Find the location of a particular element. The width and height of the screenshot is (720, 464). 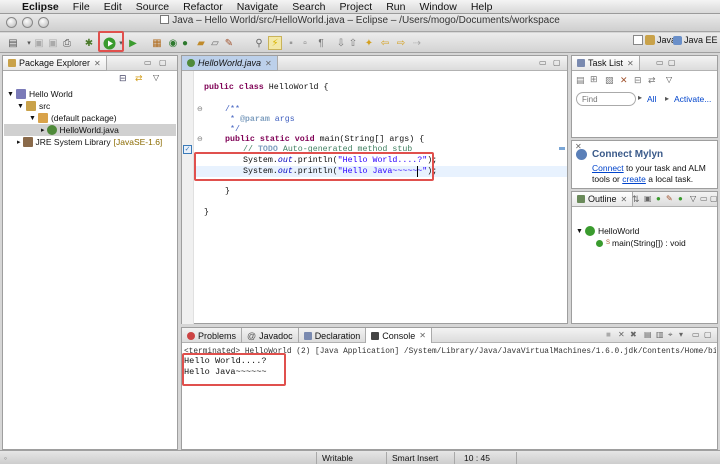

task-marker-icon: ✓ is located at coordinates (187, 149).